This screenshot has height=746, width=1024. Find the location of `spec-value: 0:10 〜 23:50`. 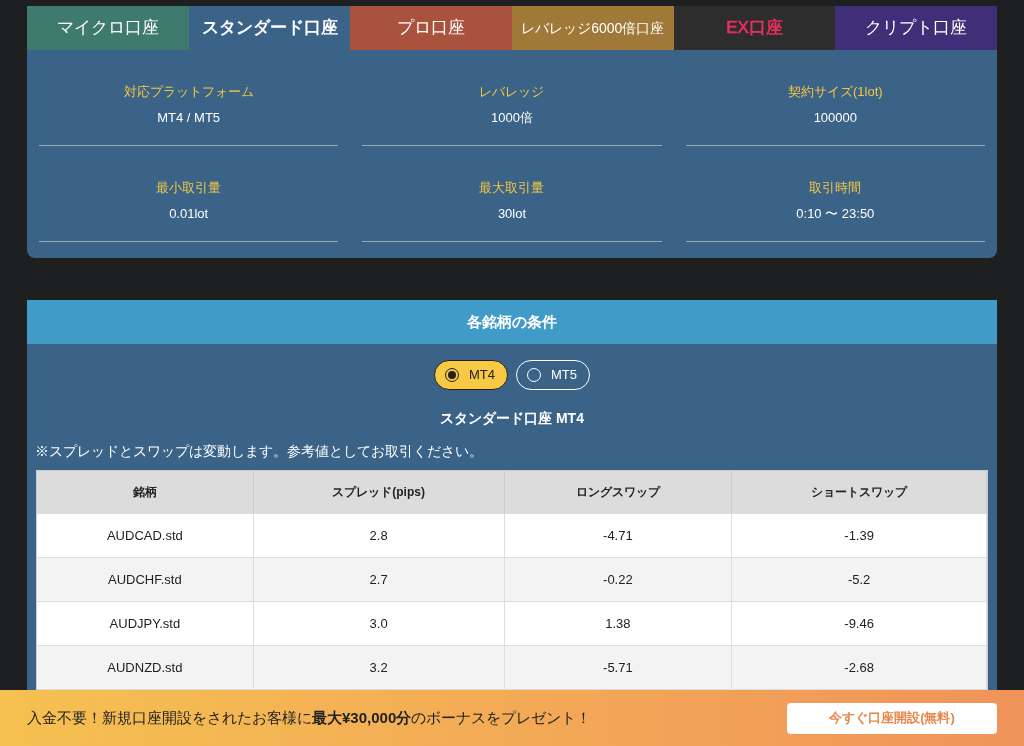

spec-value: 0:10 〜 23:50 is located at coordinates (835, 213).